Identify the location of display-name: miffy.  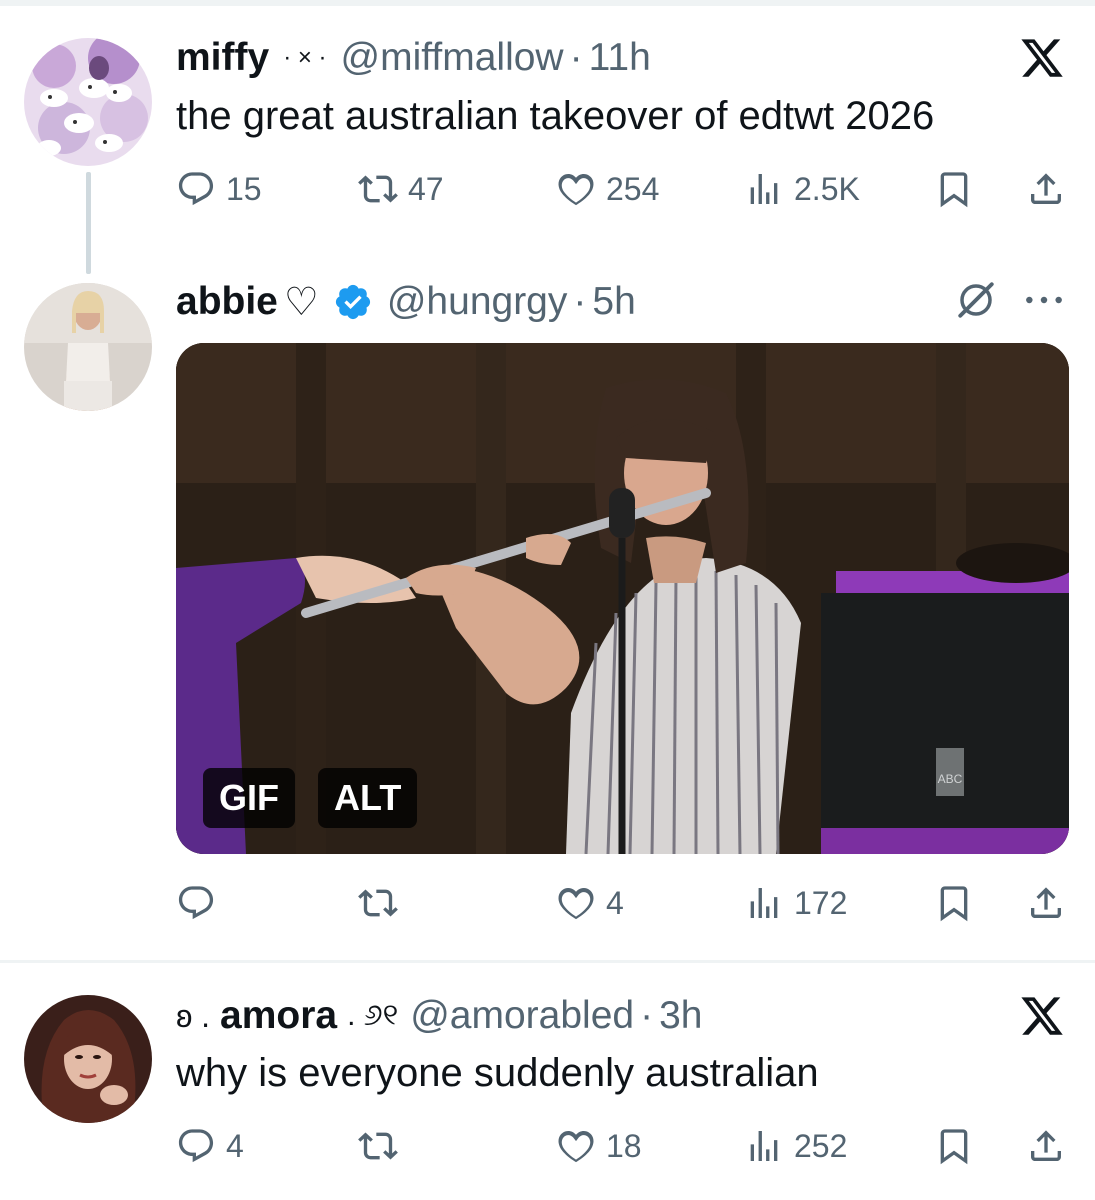
(222, 58).